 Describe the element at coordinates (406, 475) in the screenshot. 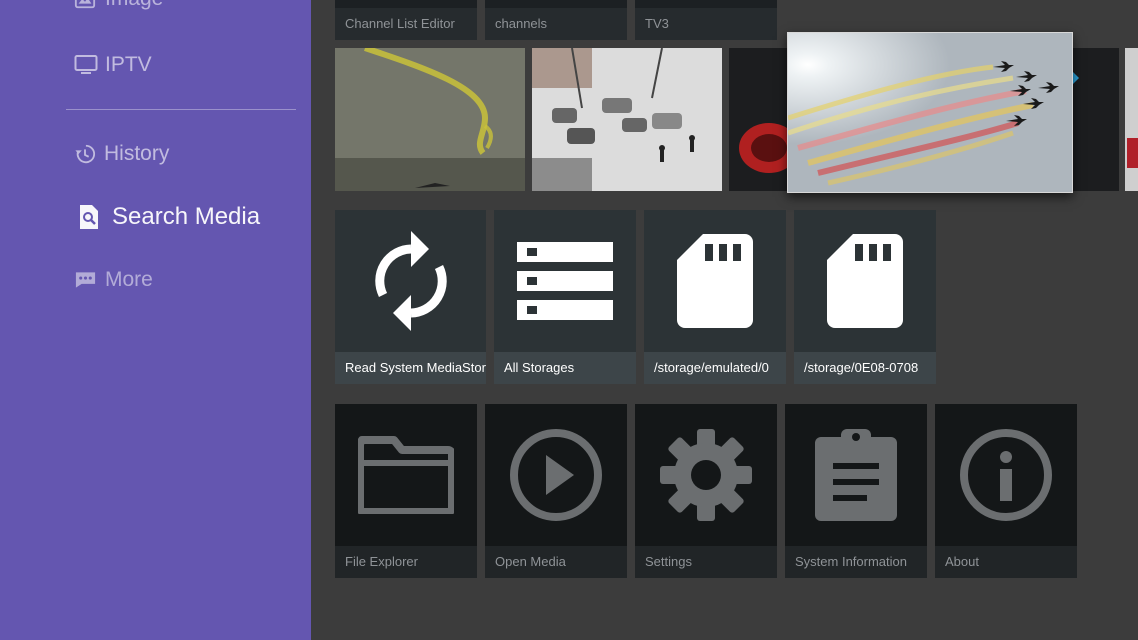

I see `folder-icon` at that location.